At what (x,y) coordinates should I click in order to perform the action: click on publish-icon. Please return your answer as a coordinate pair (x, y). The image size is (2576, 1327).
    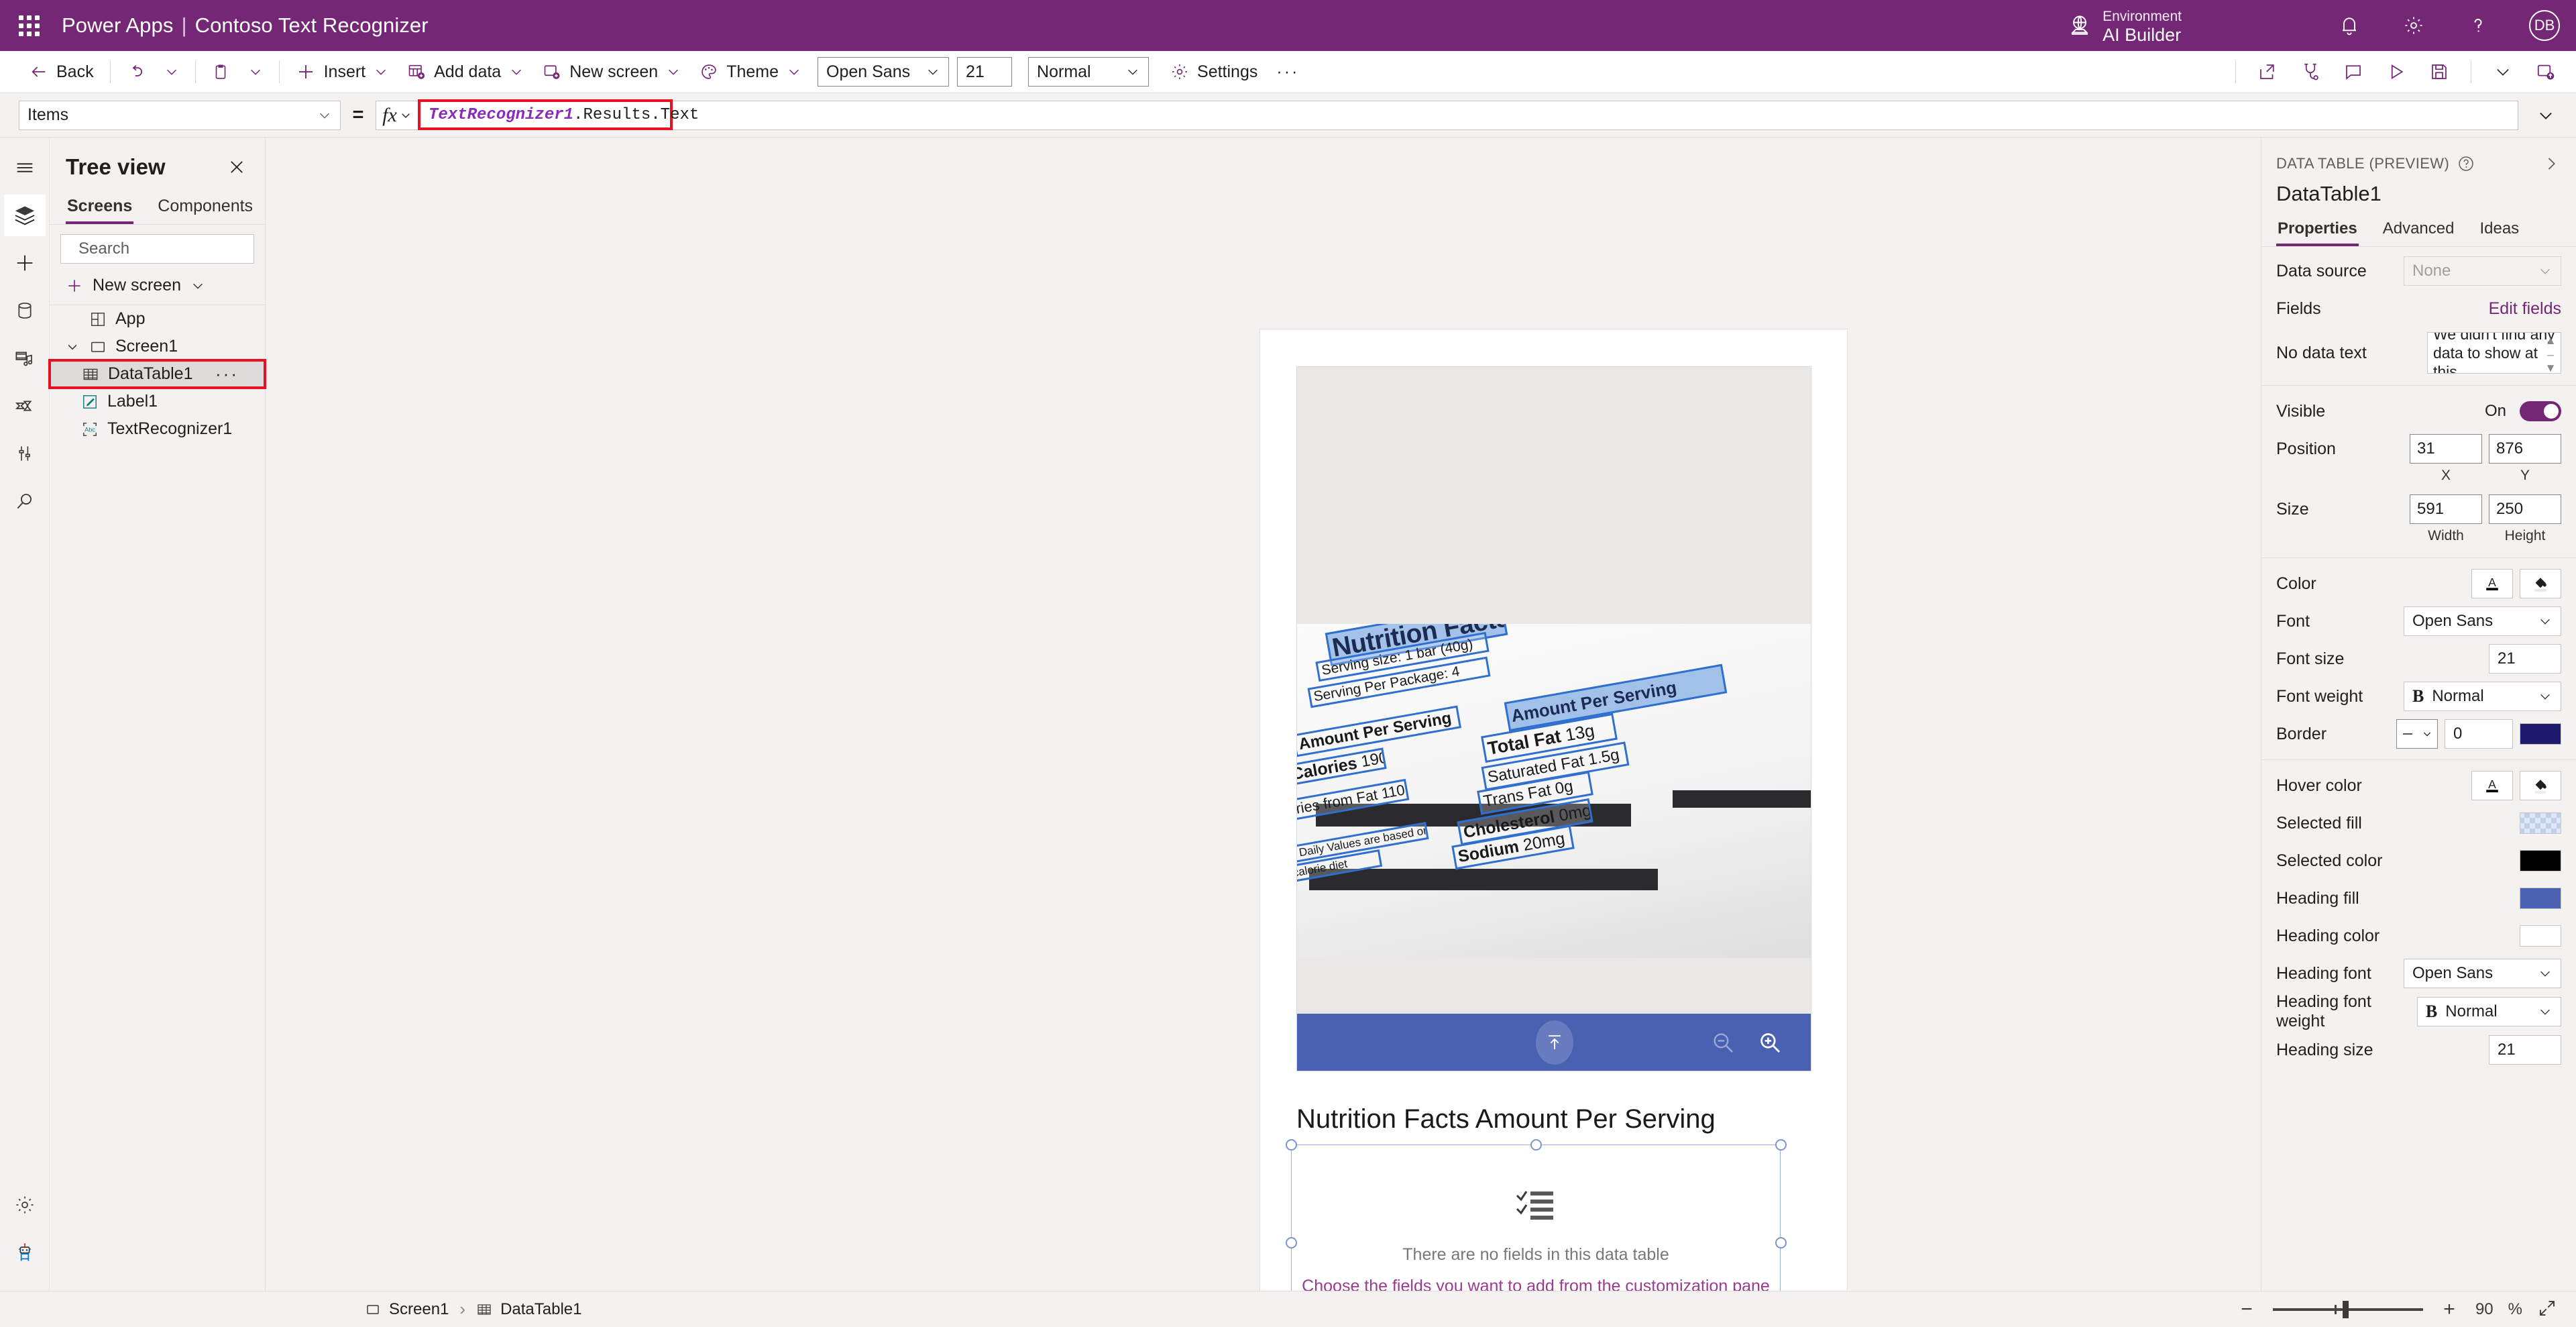
    Looking at the image, I should click on (2546, 71).